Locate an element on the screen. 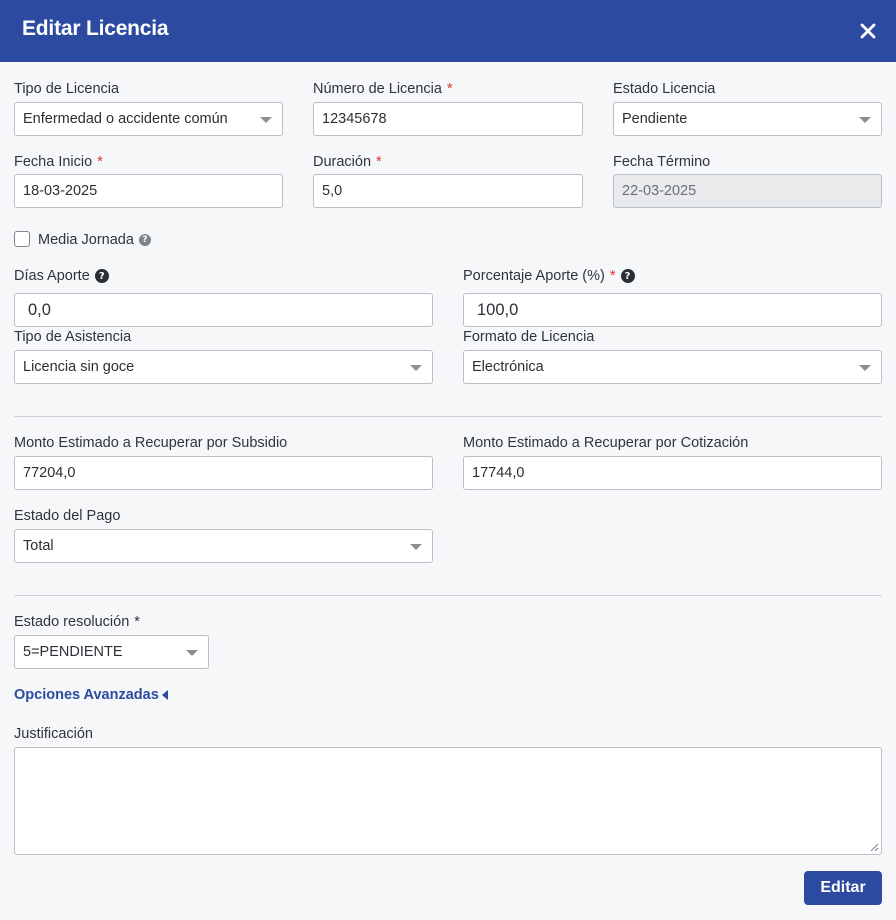 The width and height of the screenshot is (896, 920). numero-licencia-input: 12345678 is located at coordinates (448, 119).